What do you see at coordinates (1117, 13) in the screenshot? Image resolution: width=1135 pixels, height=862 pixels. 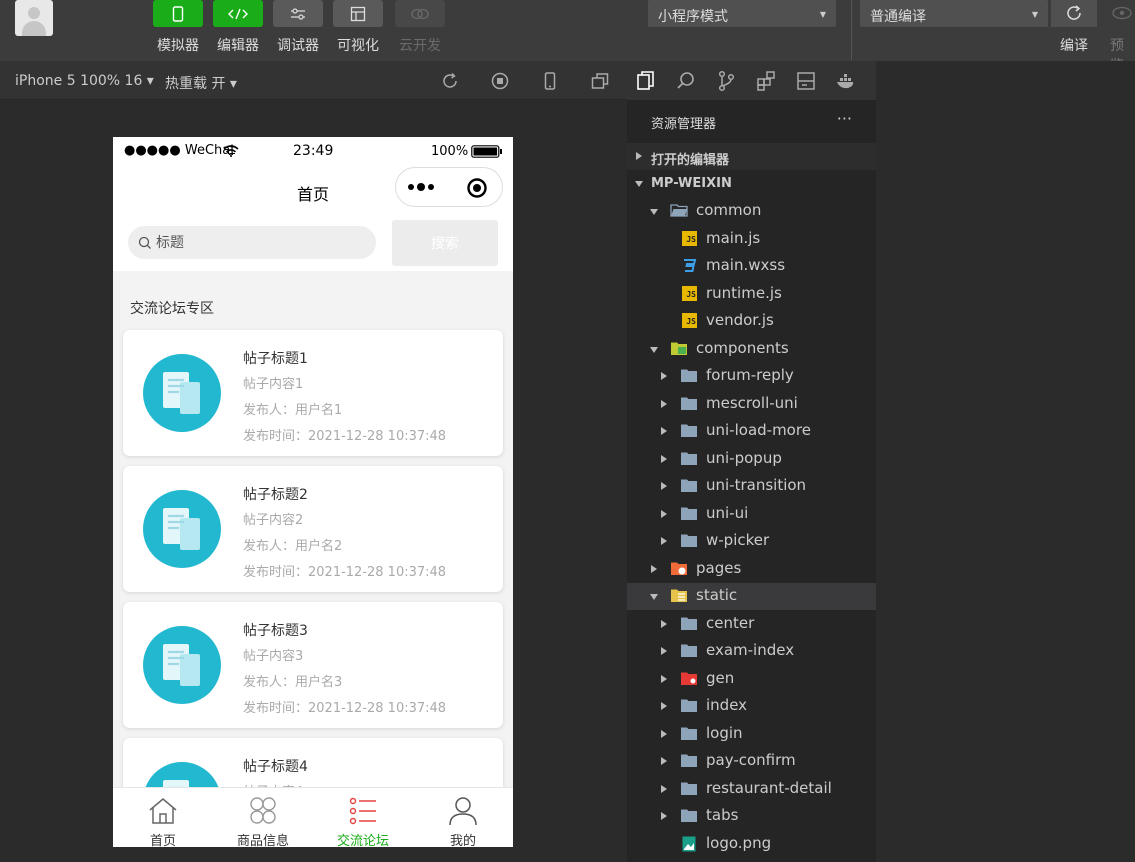 I see `preview-button` at bounding box center [1117, 13].